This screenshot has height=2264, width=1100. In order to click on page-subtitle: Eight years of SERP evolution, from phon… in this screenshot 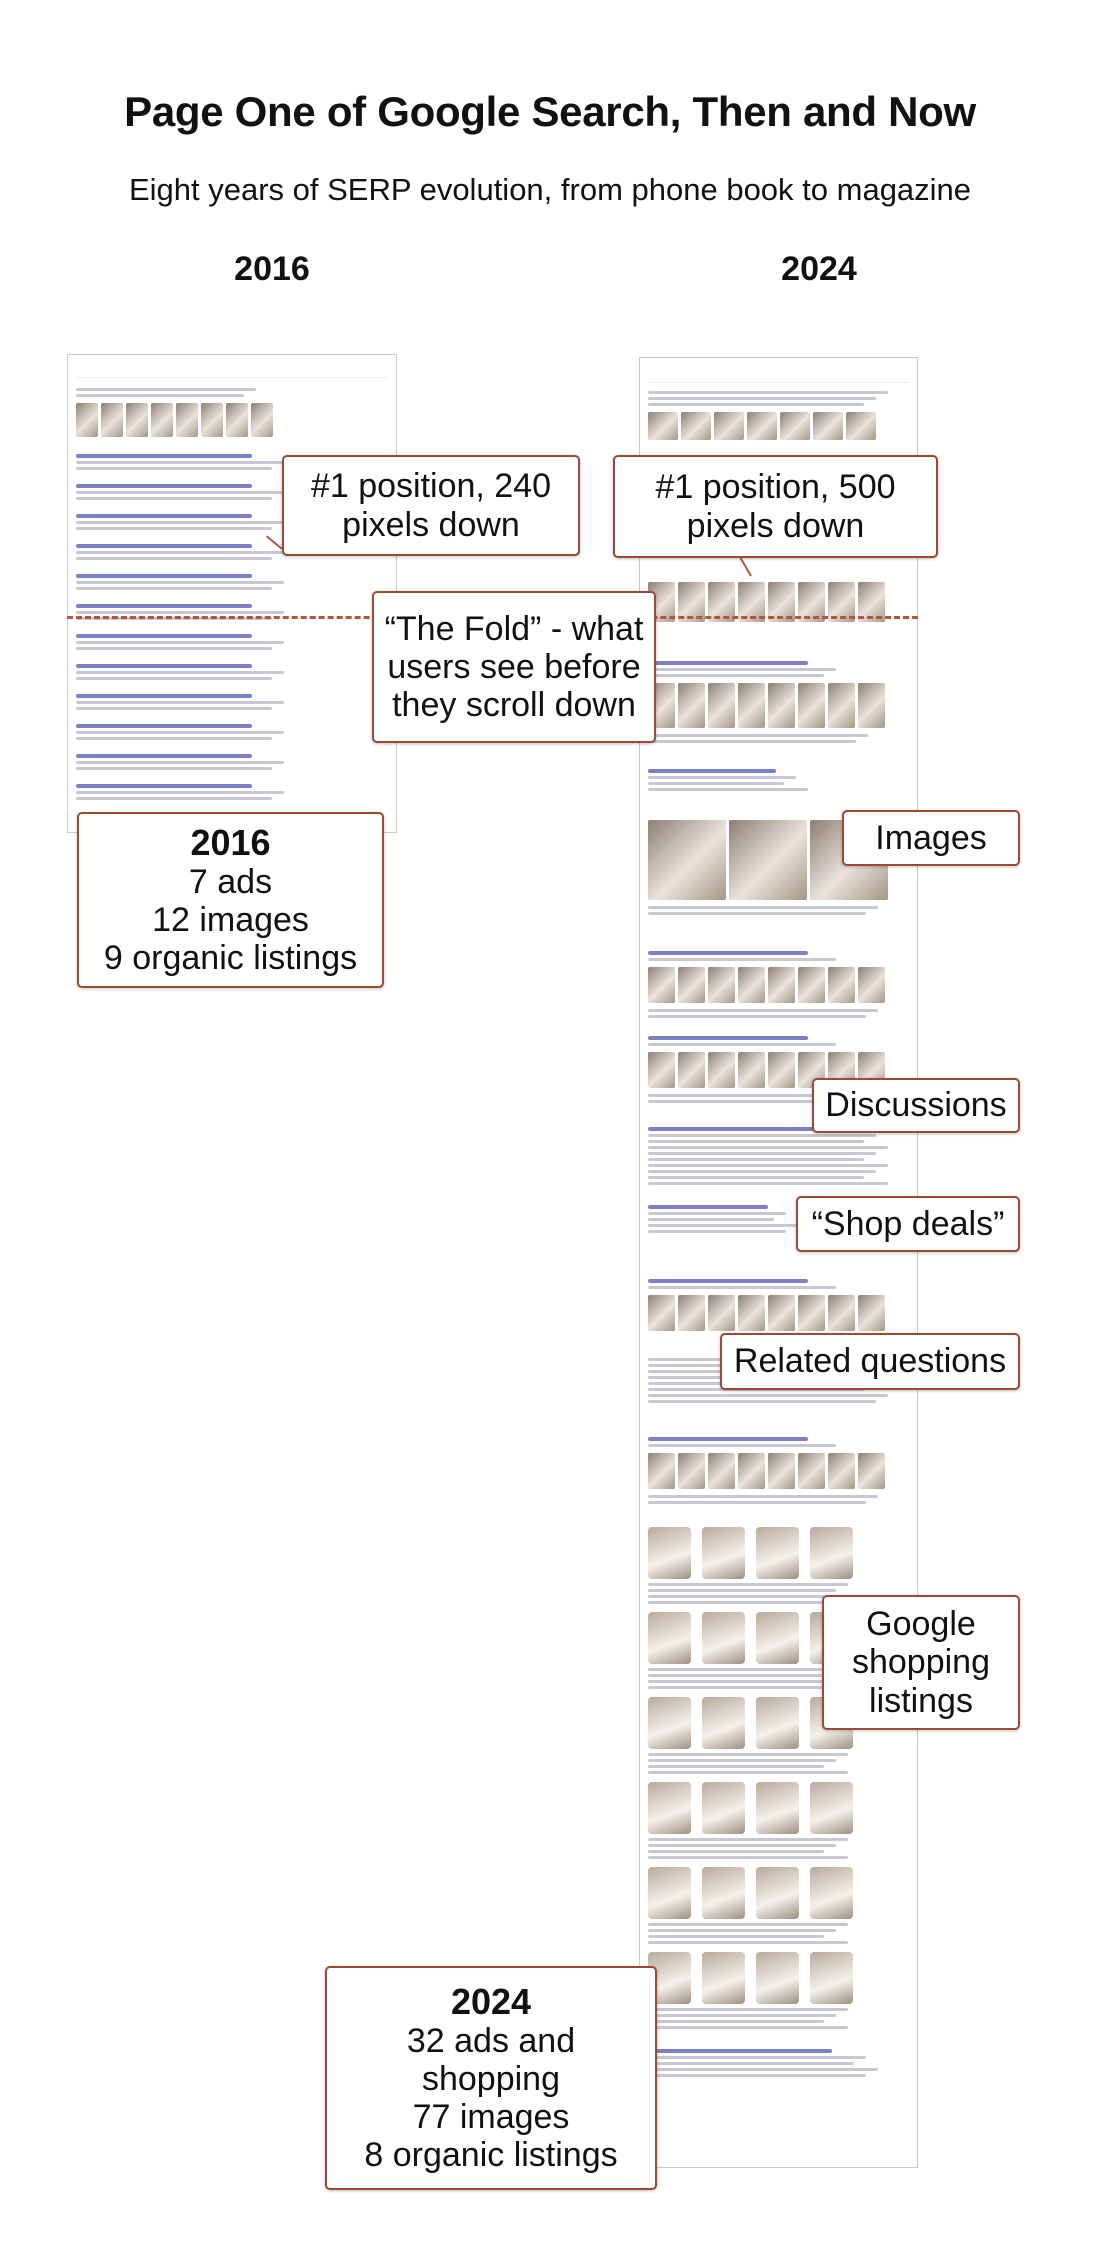, I will do `click(550, 189)`.